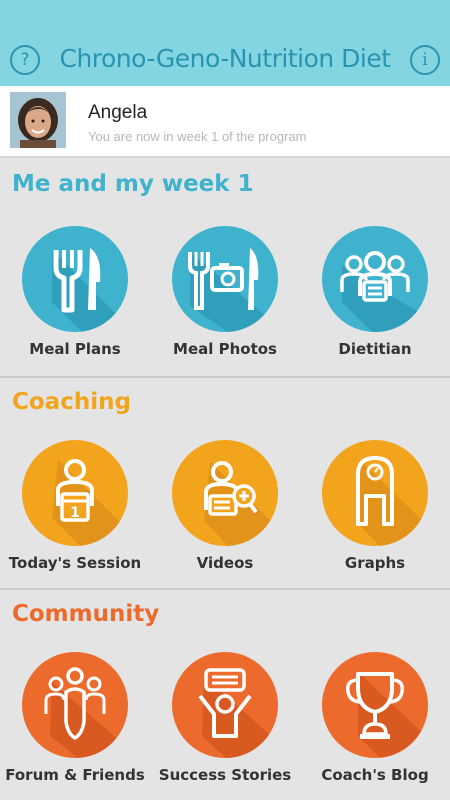 Image resolution: width=450 pixels, height=800 pixels. Describe the element at coordinates (75, 513) in the screenshot. I see `svg-text: 1` at that location.